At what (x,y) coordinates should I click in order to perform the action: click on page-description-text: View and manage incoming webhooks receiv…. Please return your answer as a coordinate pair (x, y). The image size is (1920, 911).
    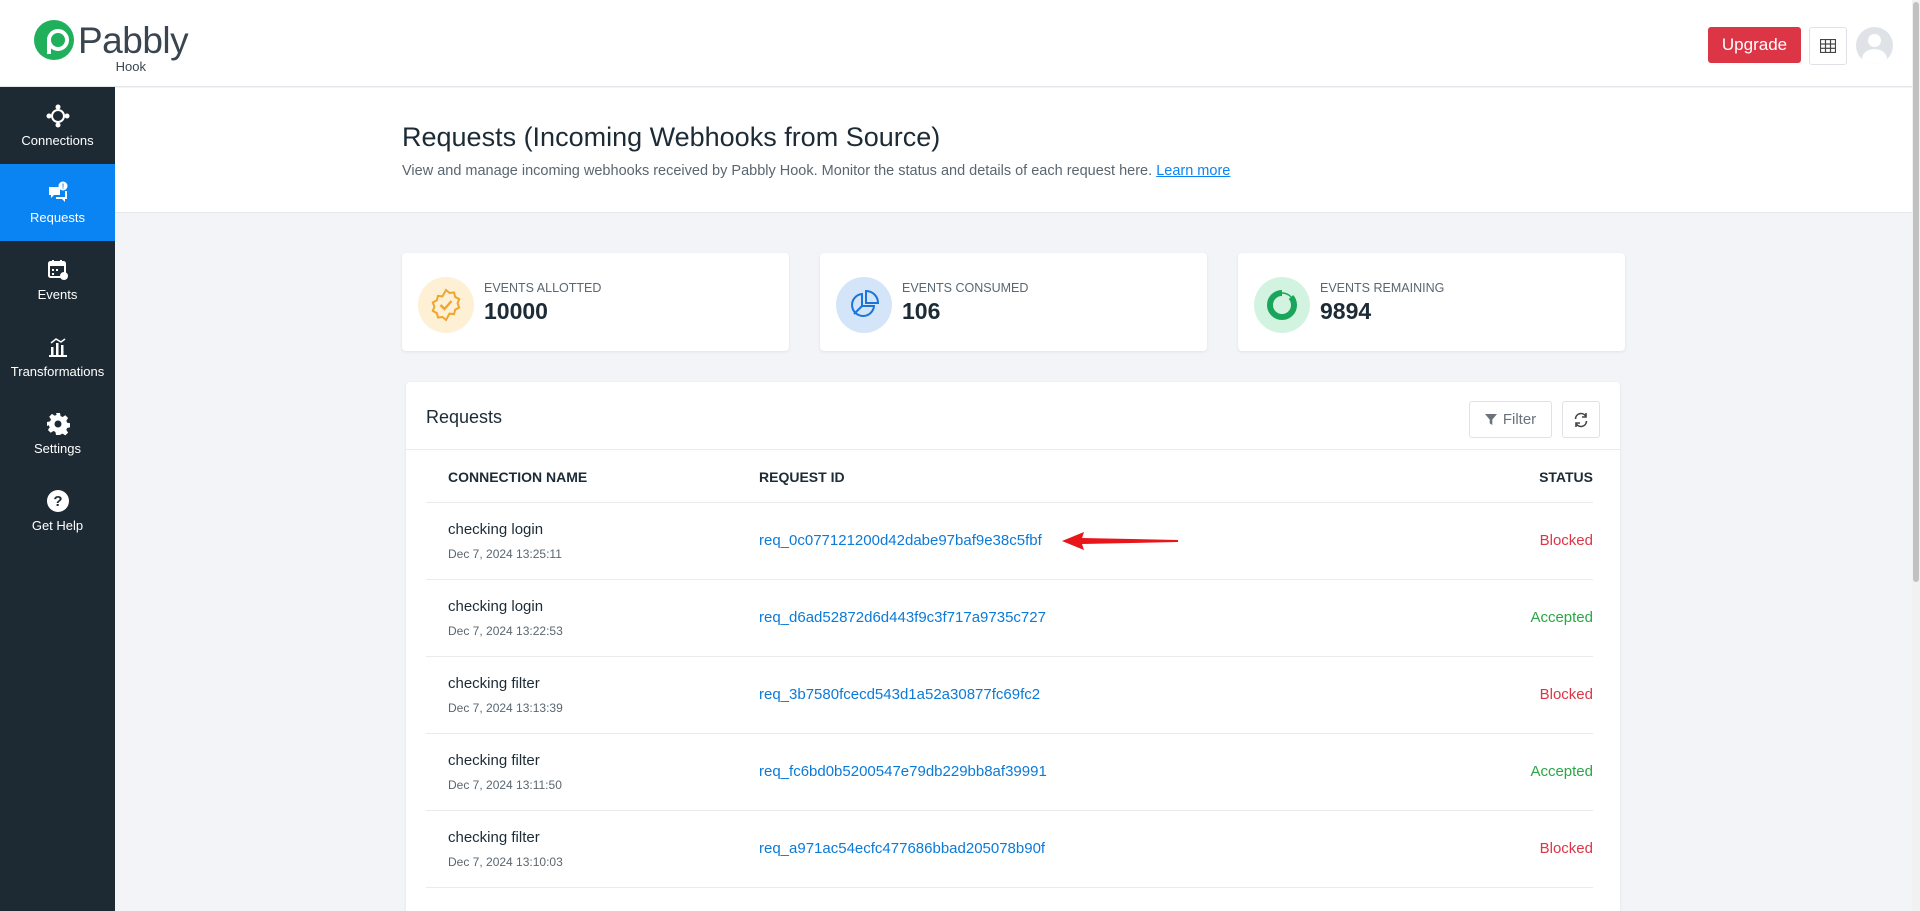
    Looking at the image, I should click on (779, 171).